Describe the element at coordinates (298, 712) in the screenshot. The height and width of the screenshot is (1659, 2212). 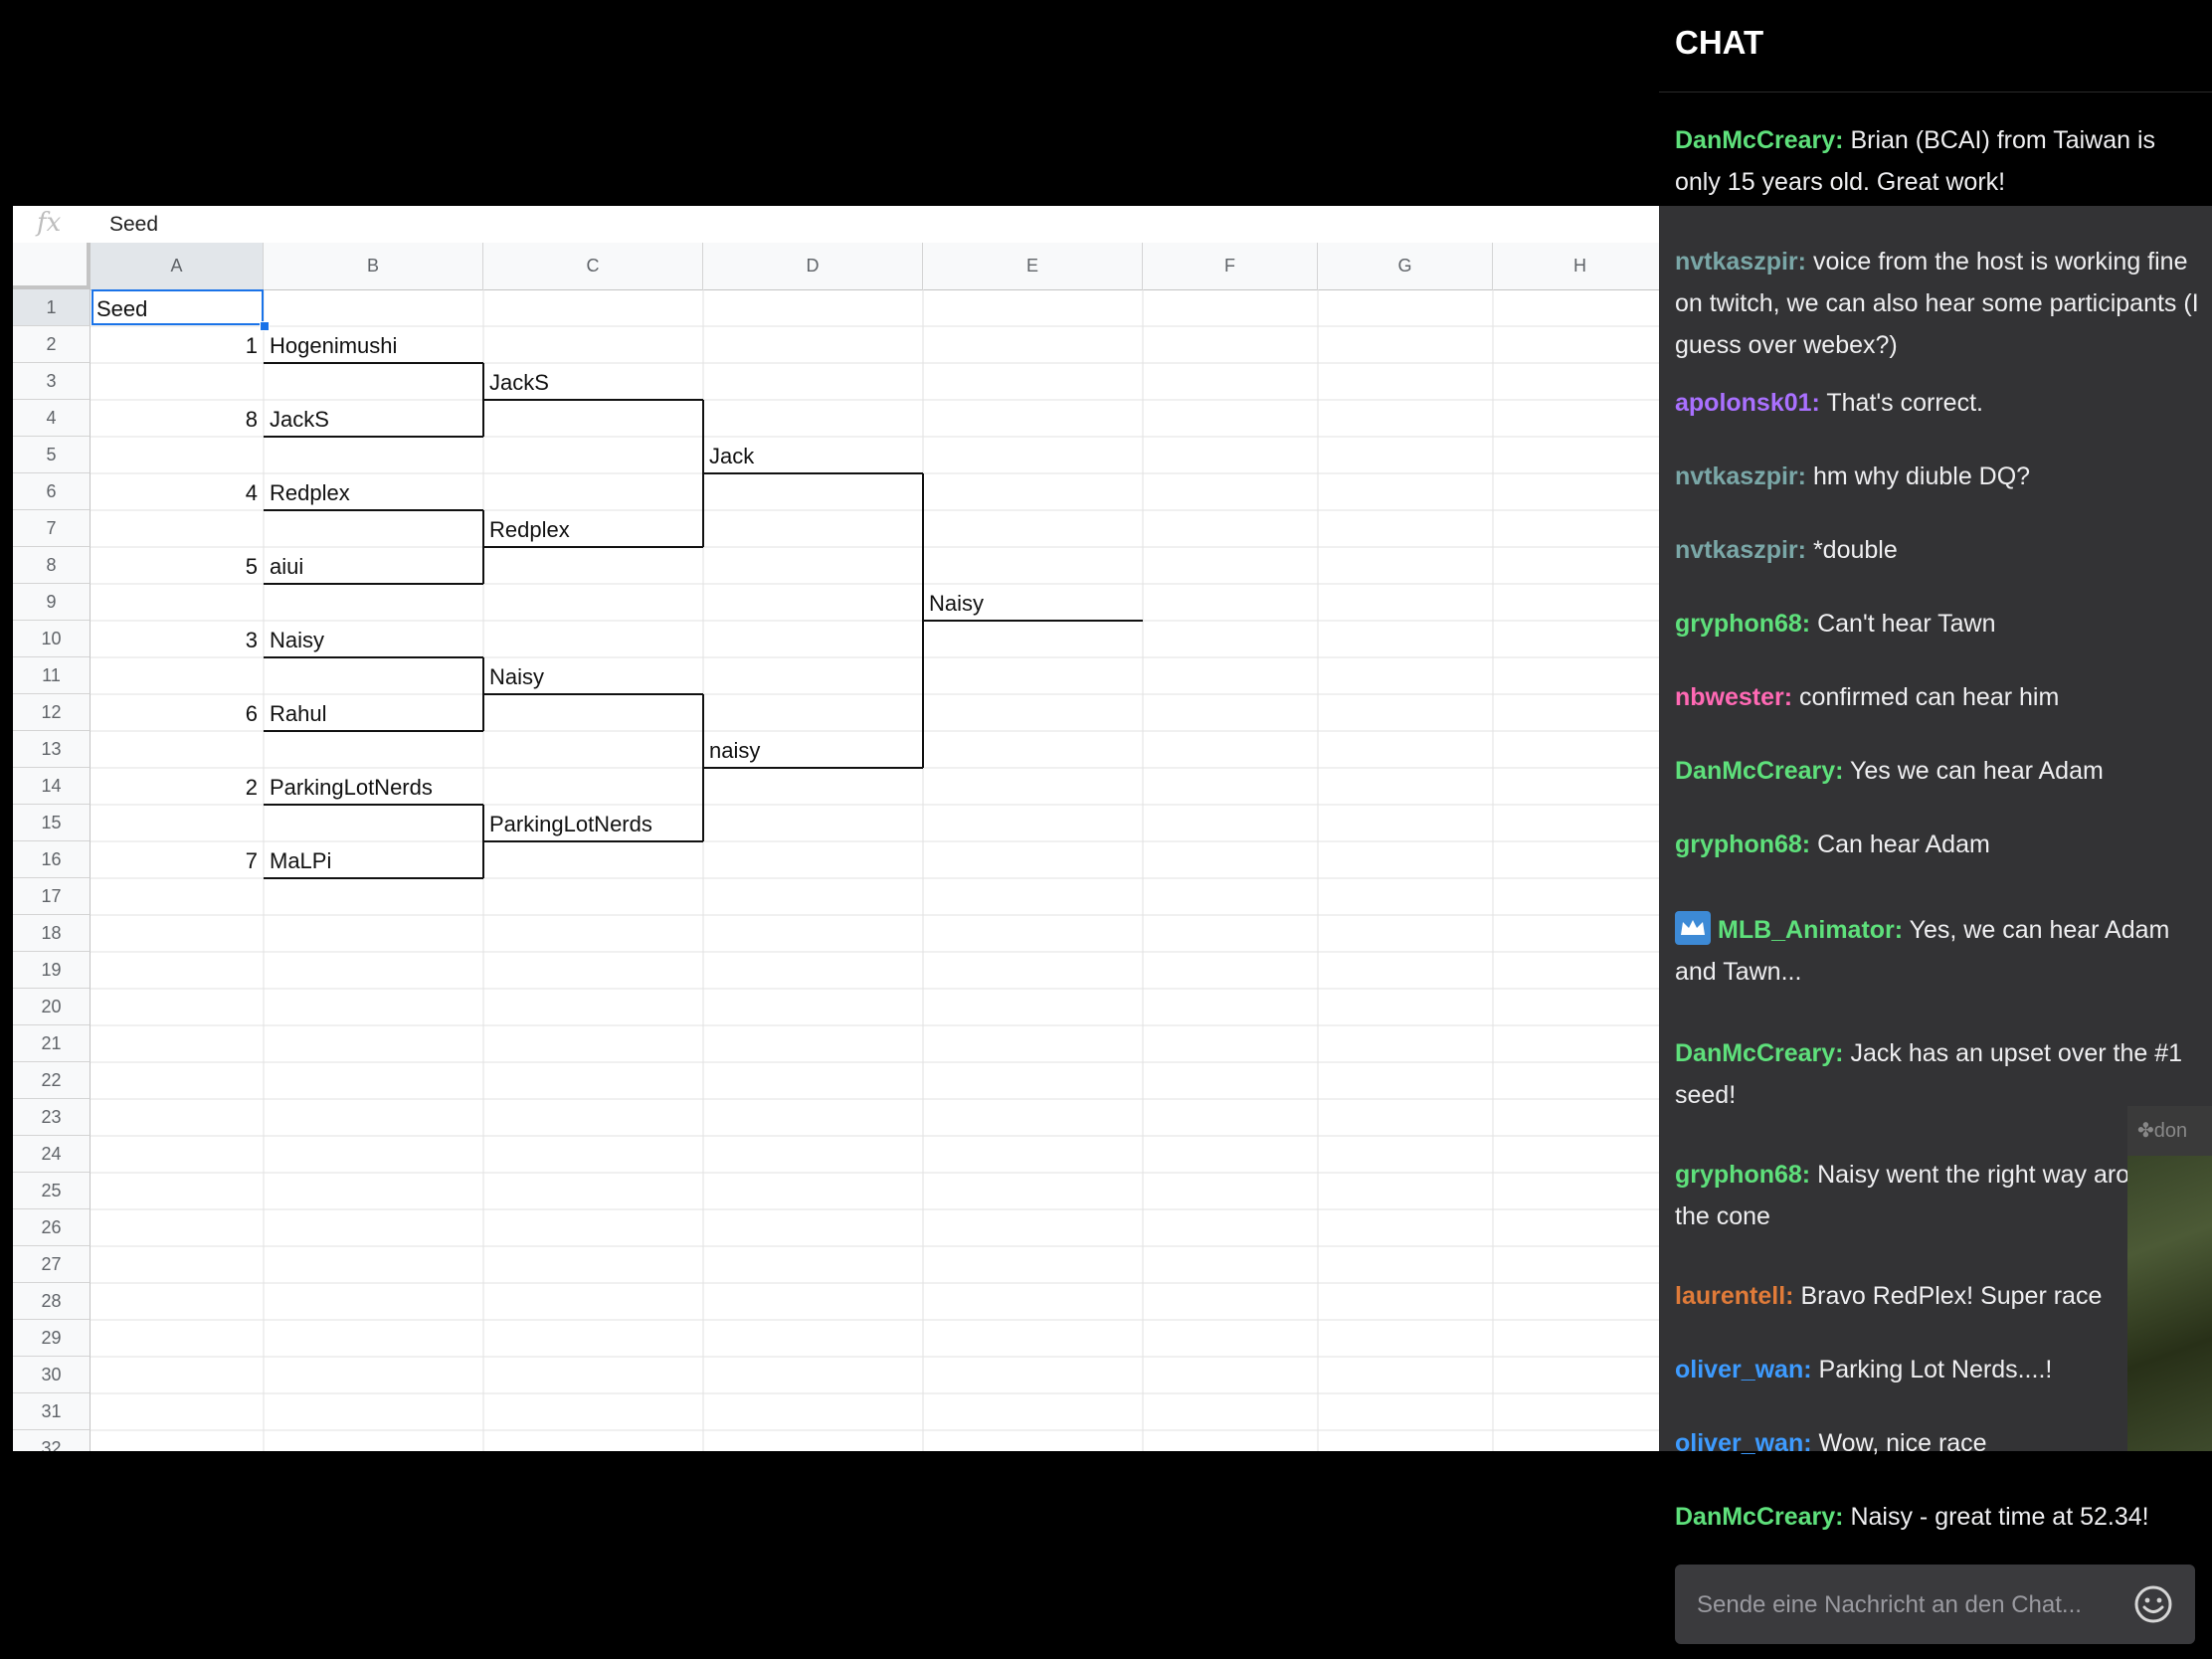
I see `round1-player-cell: Rahul` at that location.